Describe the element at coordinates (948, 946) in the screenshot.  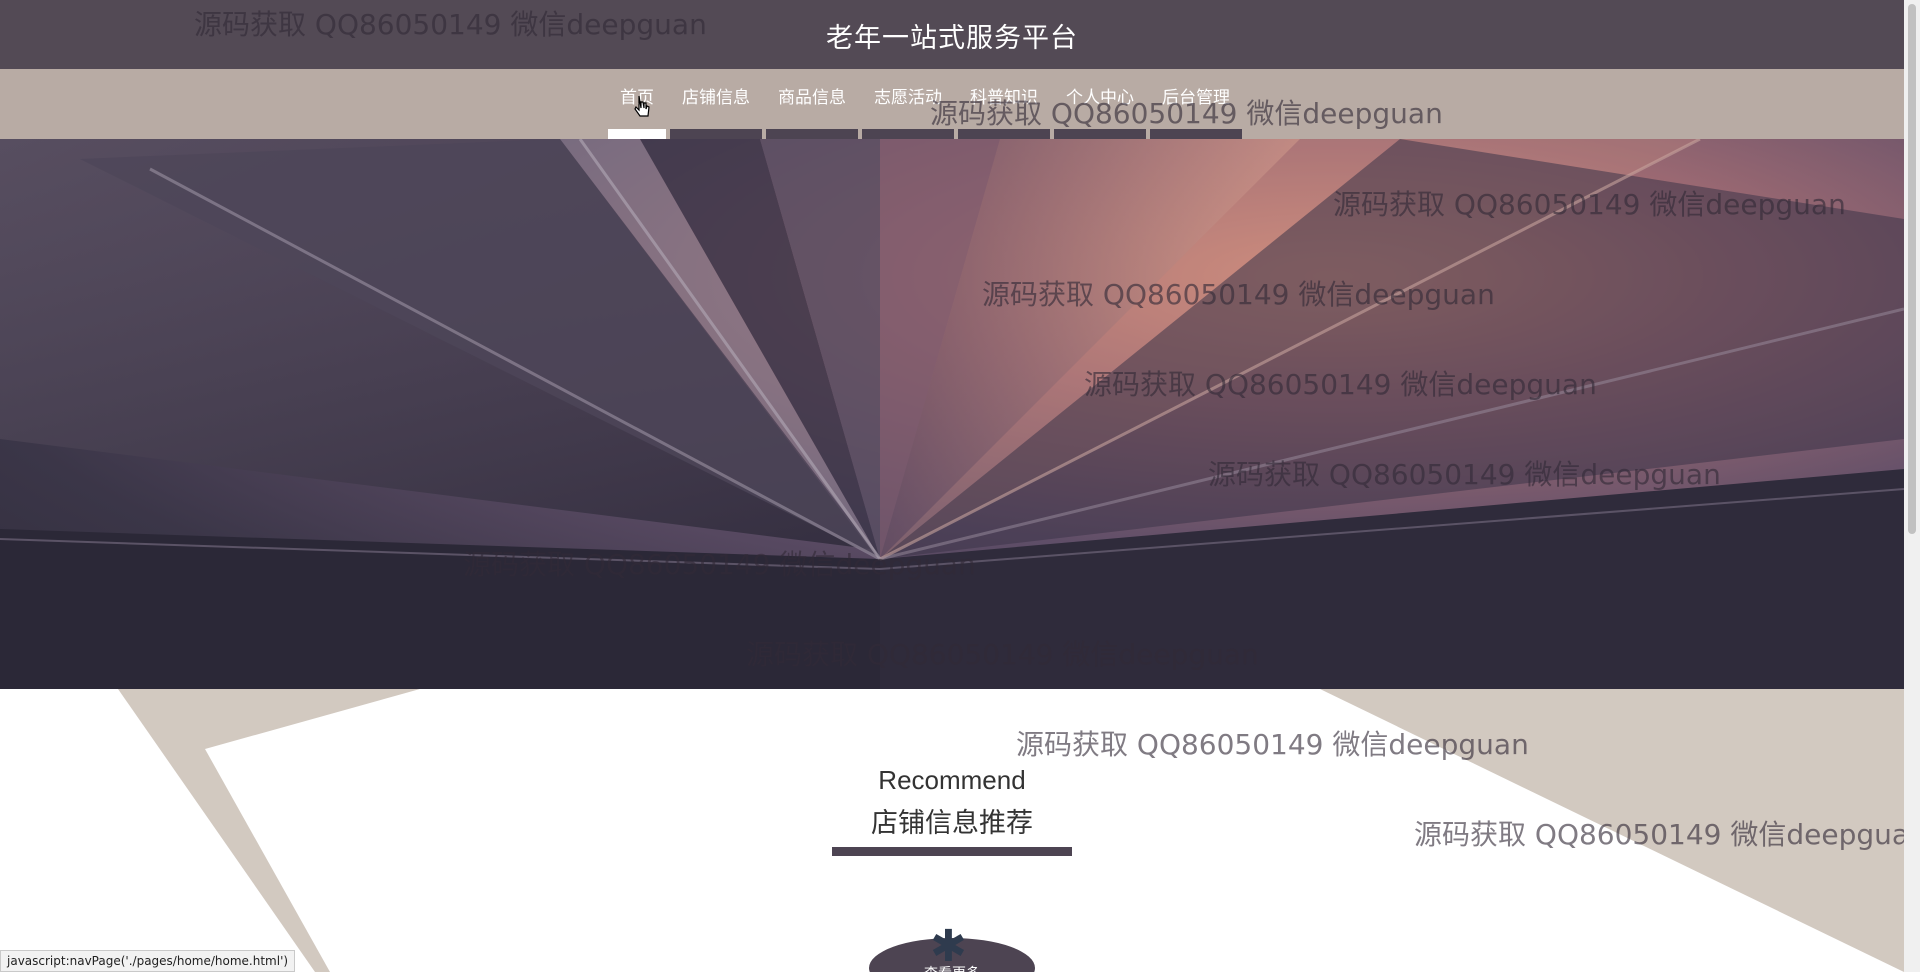
I see `loading-spinner-icon: ✱` at that location.